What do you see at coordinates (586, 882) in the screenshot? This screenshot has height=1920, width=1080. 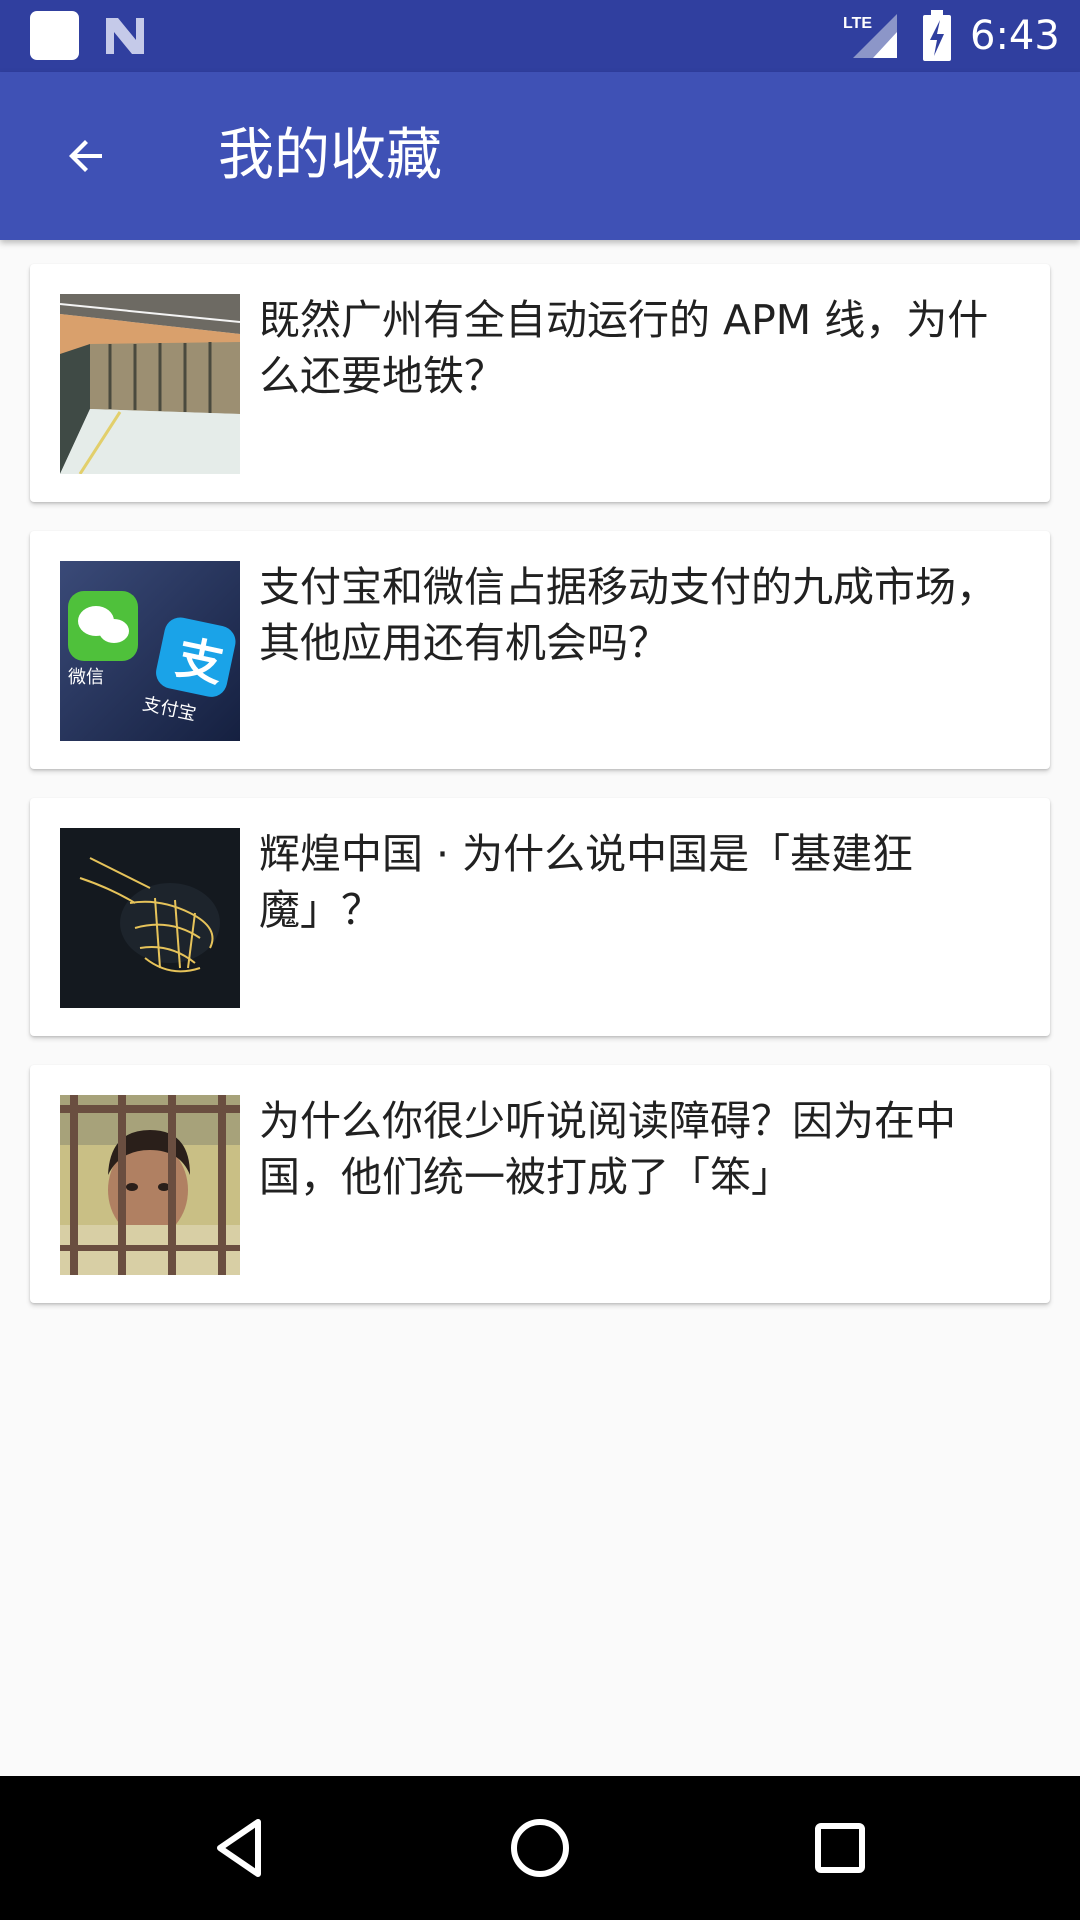 I see `favorite-title: 辉煌中国 · 为什么说中国是「基建狂魔」？` at bounding box center [586, 882].